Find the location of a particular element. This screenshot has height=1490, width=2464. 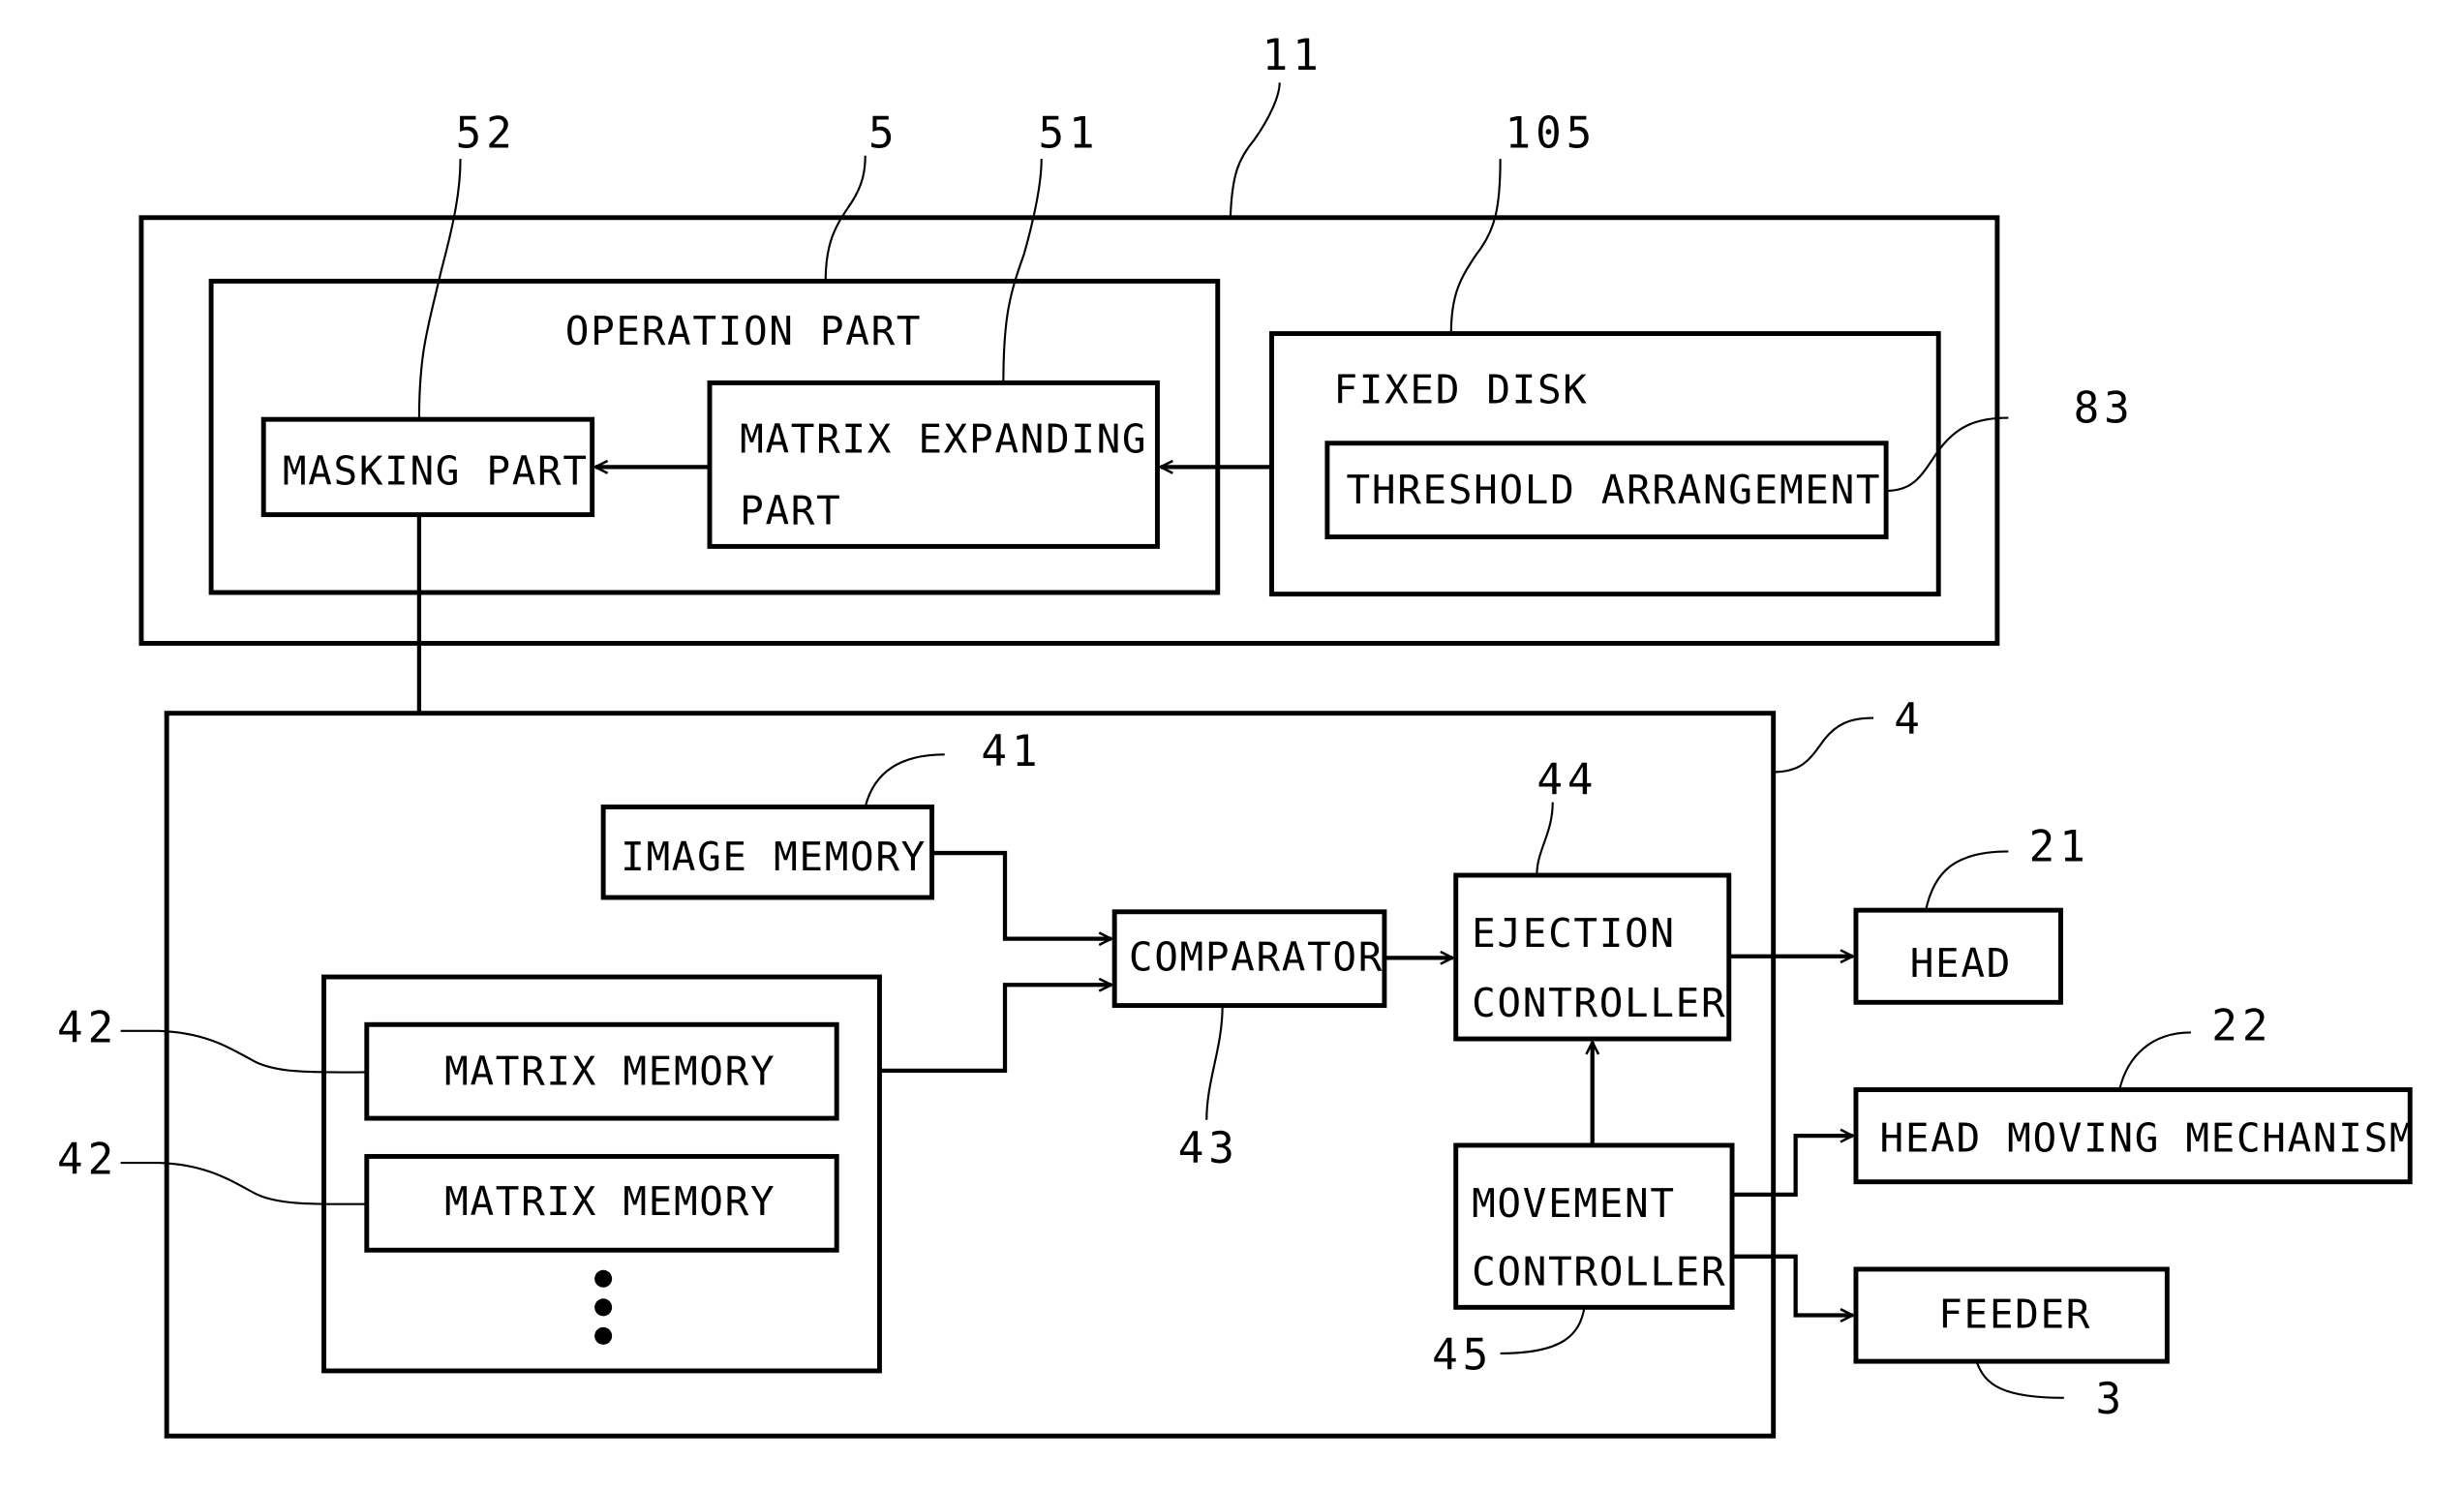

ejection-controller-label-line2: CONTROLLER is located at coordinates (1599, 1003).